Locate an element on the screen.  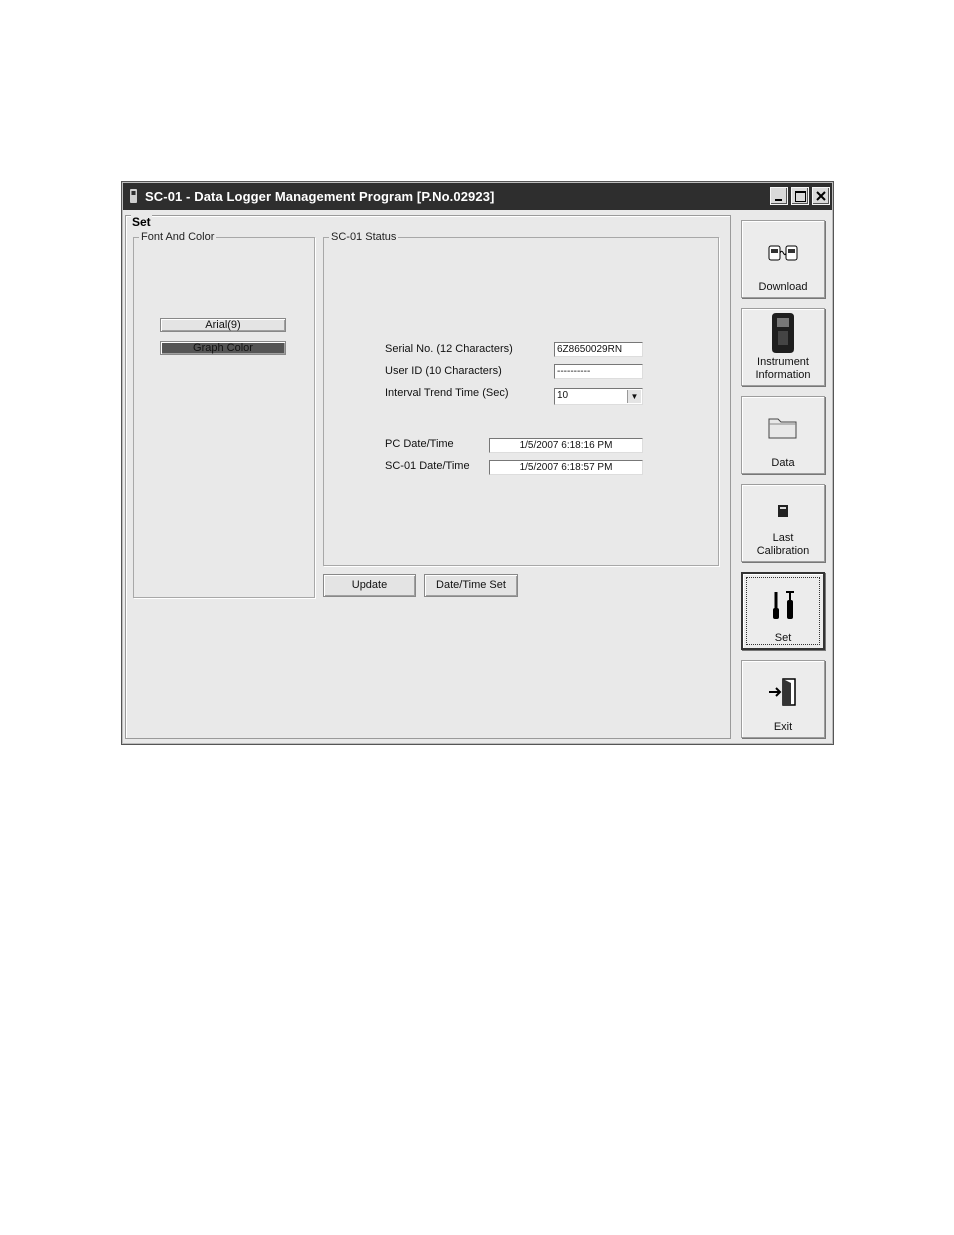
userid-label: User ID (10 Characters) is located at coordinates (443, 371).